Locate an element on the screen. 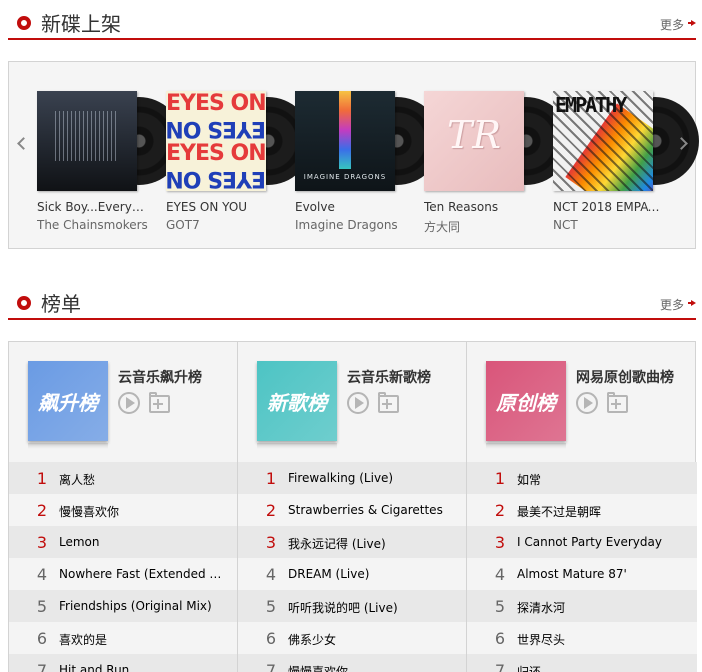  charts-title: 榜单 is located at coordinates (61, 302).